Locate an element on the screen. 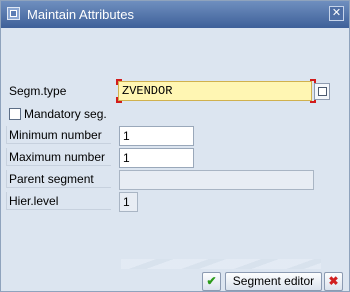 The height and width of the screenshot is (292, 350). segm-type-label: Segm.type is located at coordinates (38, 91).